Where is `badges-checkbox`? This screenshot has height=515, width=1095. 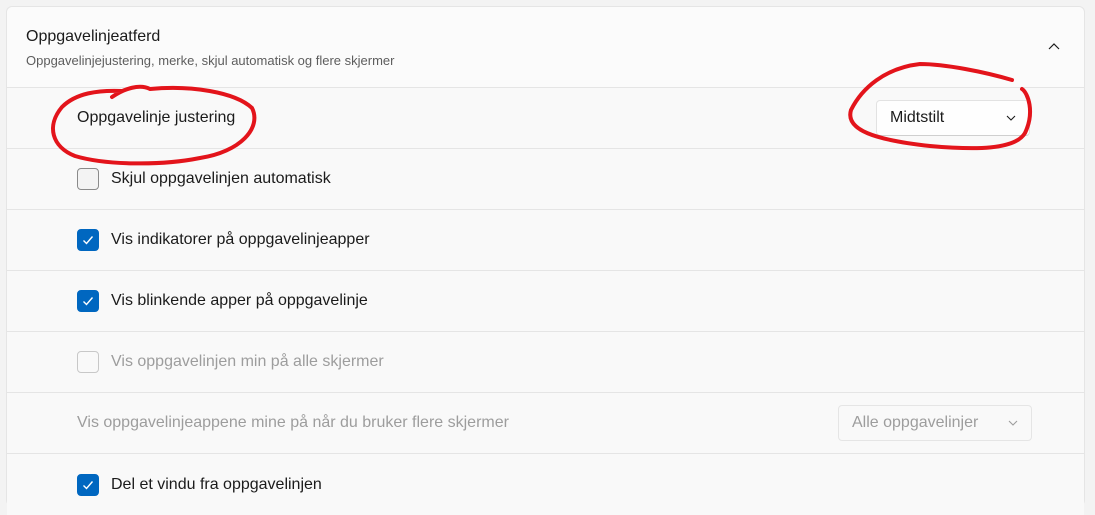 badges-checkbox is located at coordinates (88, 240).